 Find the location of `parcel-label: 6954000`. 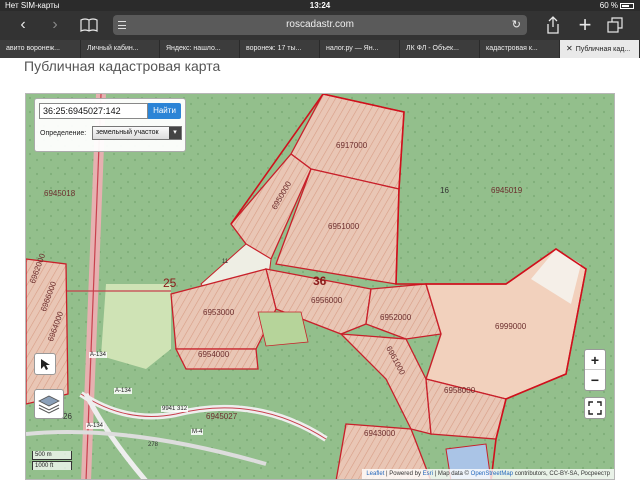

parcel-label: 6954000 is located at coordinates (214, 354).